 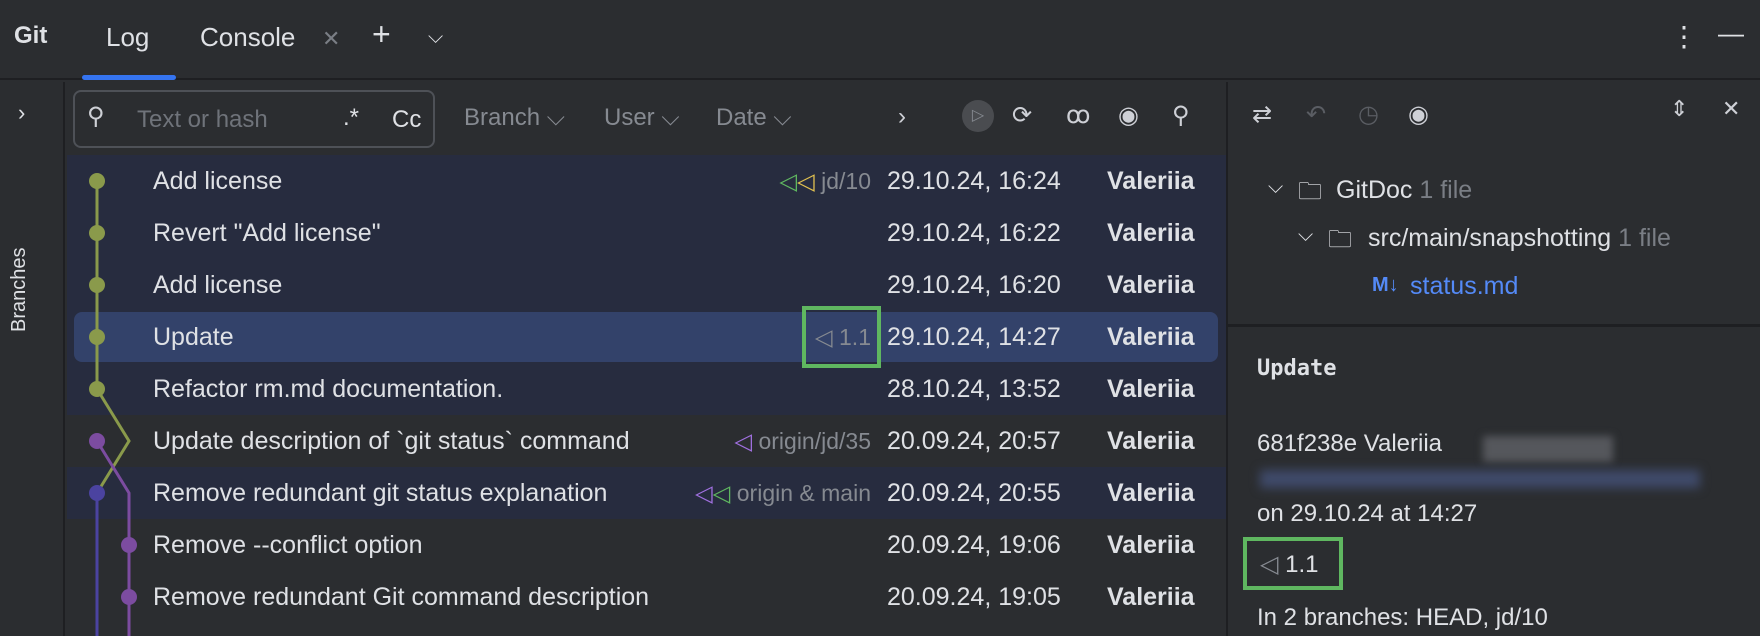 I want to click on minimize-icon: —, so click(x=1731, y=33).